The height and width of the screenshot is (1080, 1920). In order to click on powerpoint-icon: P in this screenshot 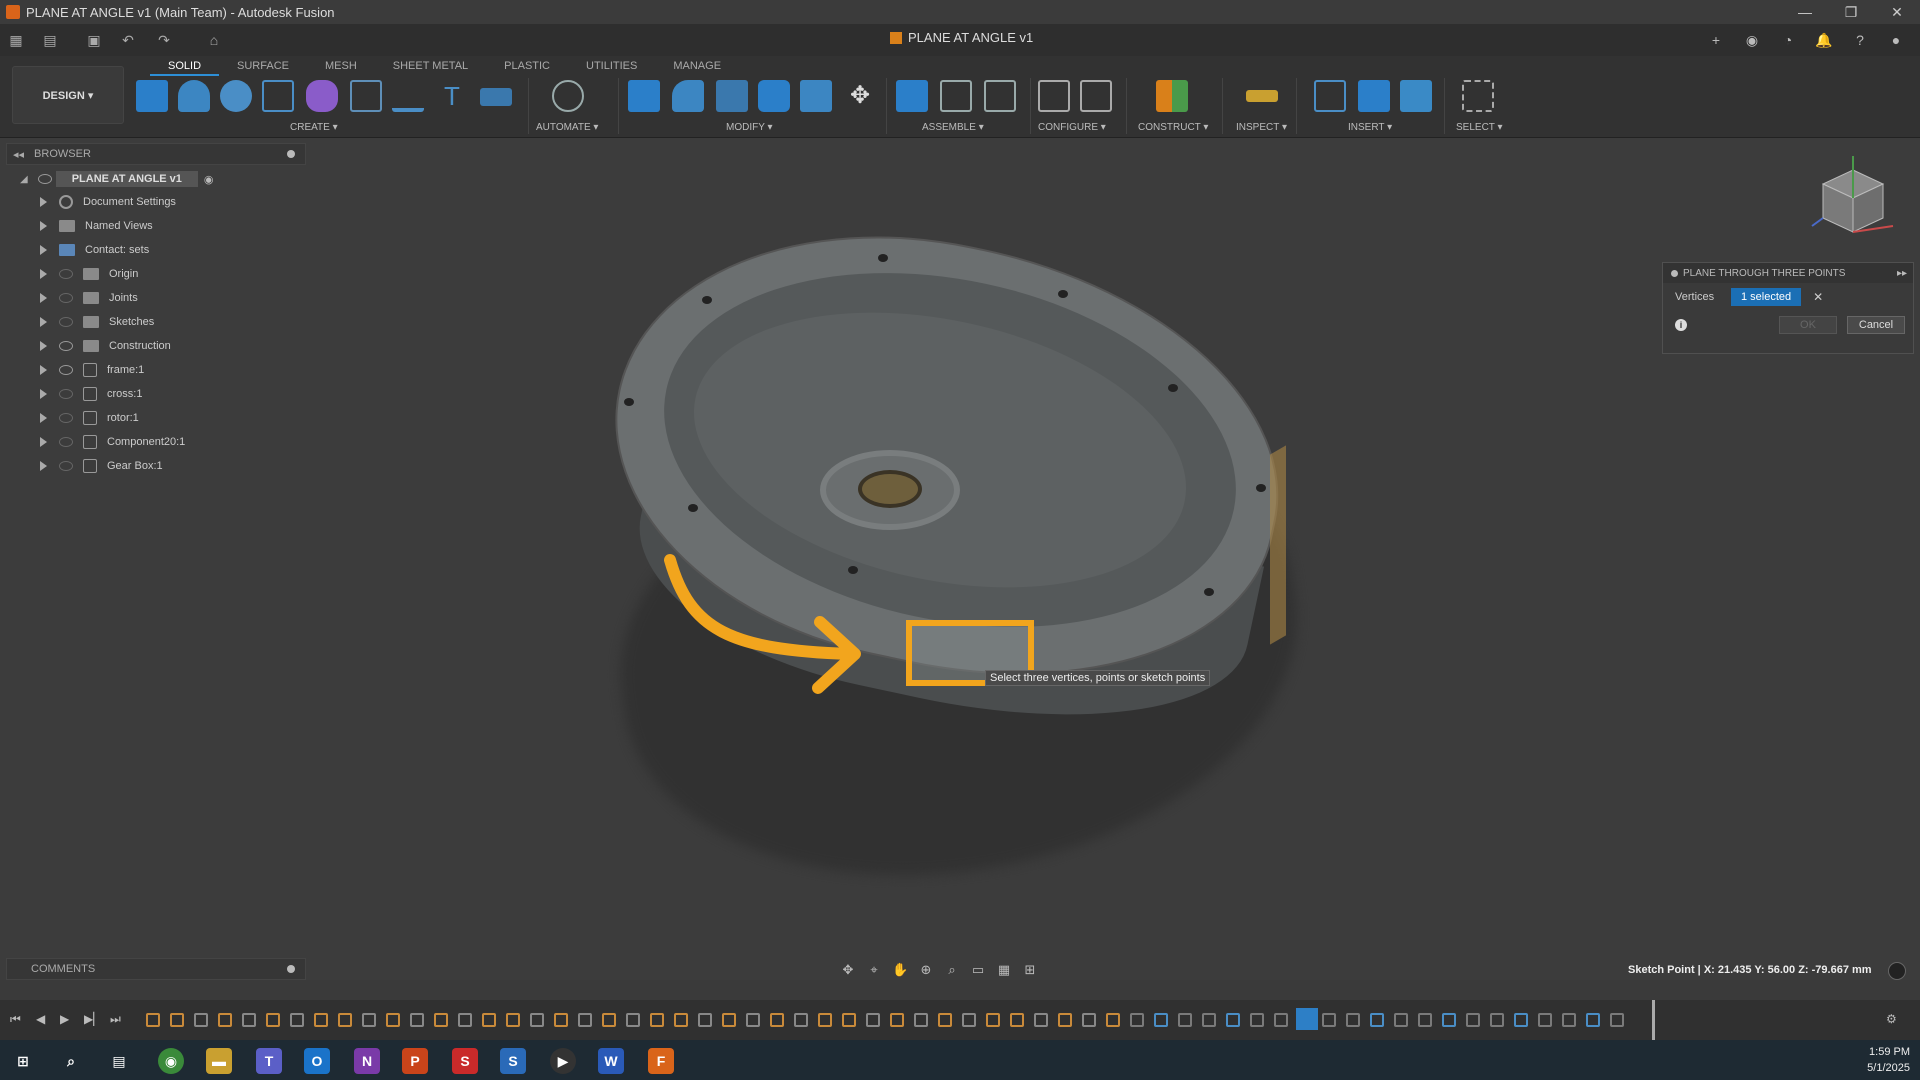, I will do `click(415, 1061)`.